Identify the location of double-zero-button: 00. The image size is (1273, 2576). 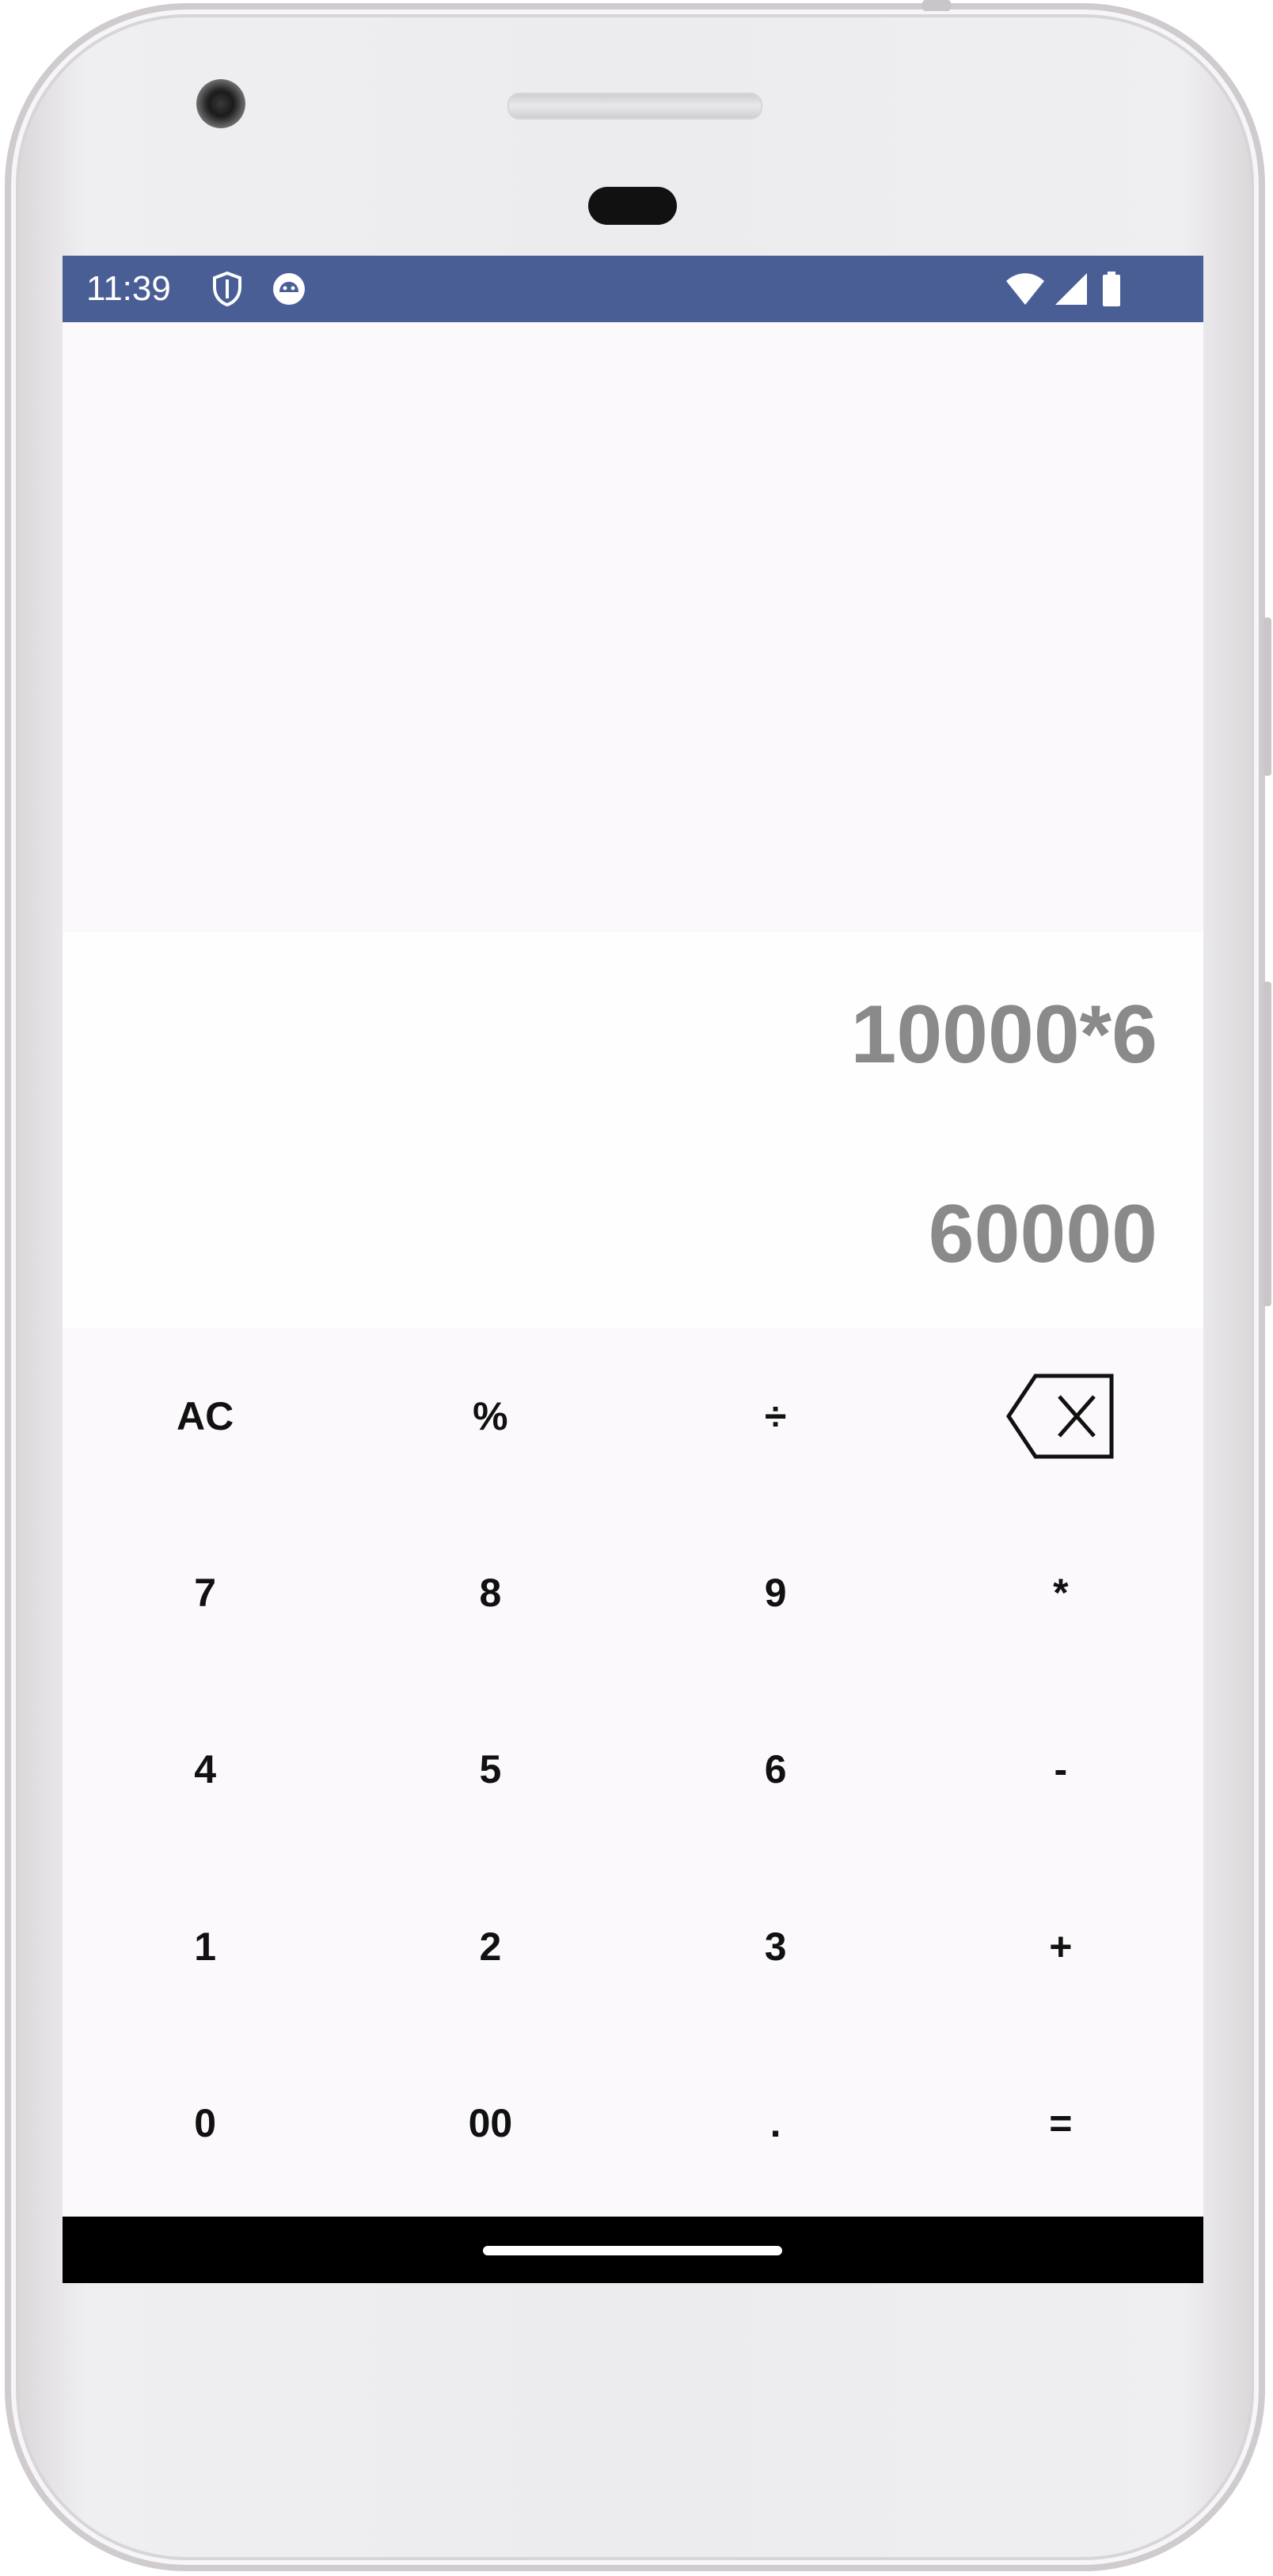
(490, 2123).